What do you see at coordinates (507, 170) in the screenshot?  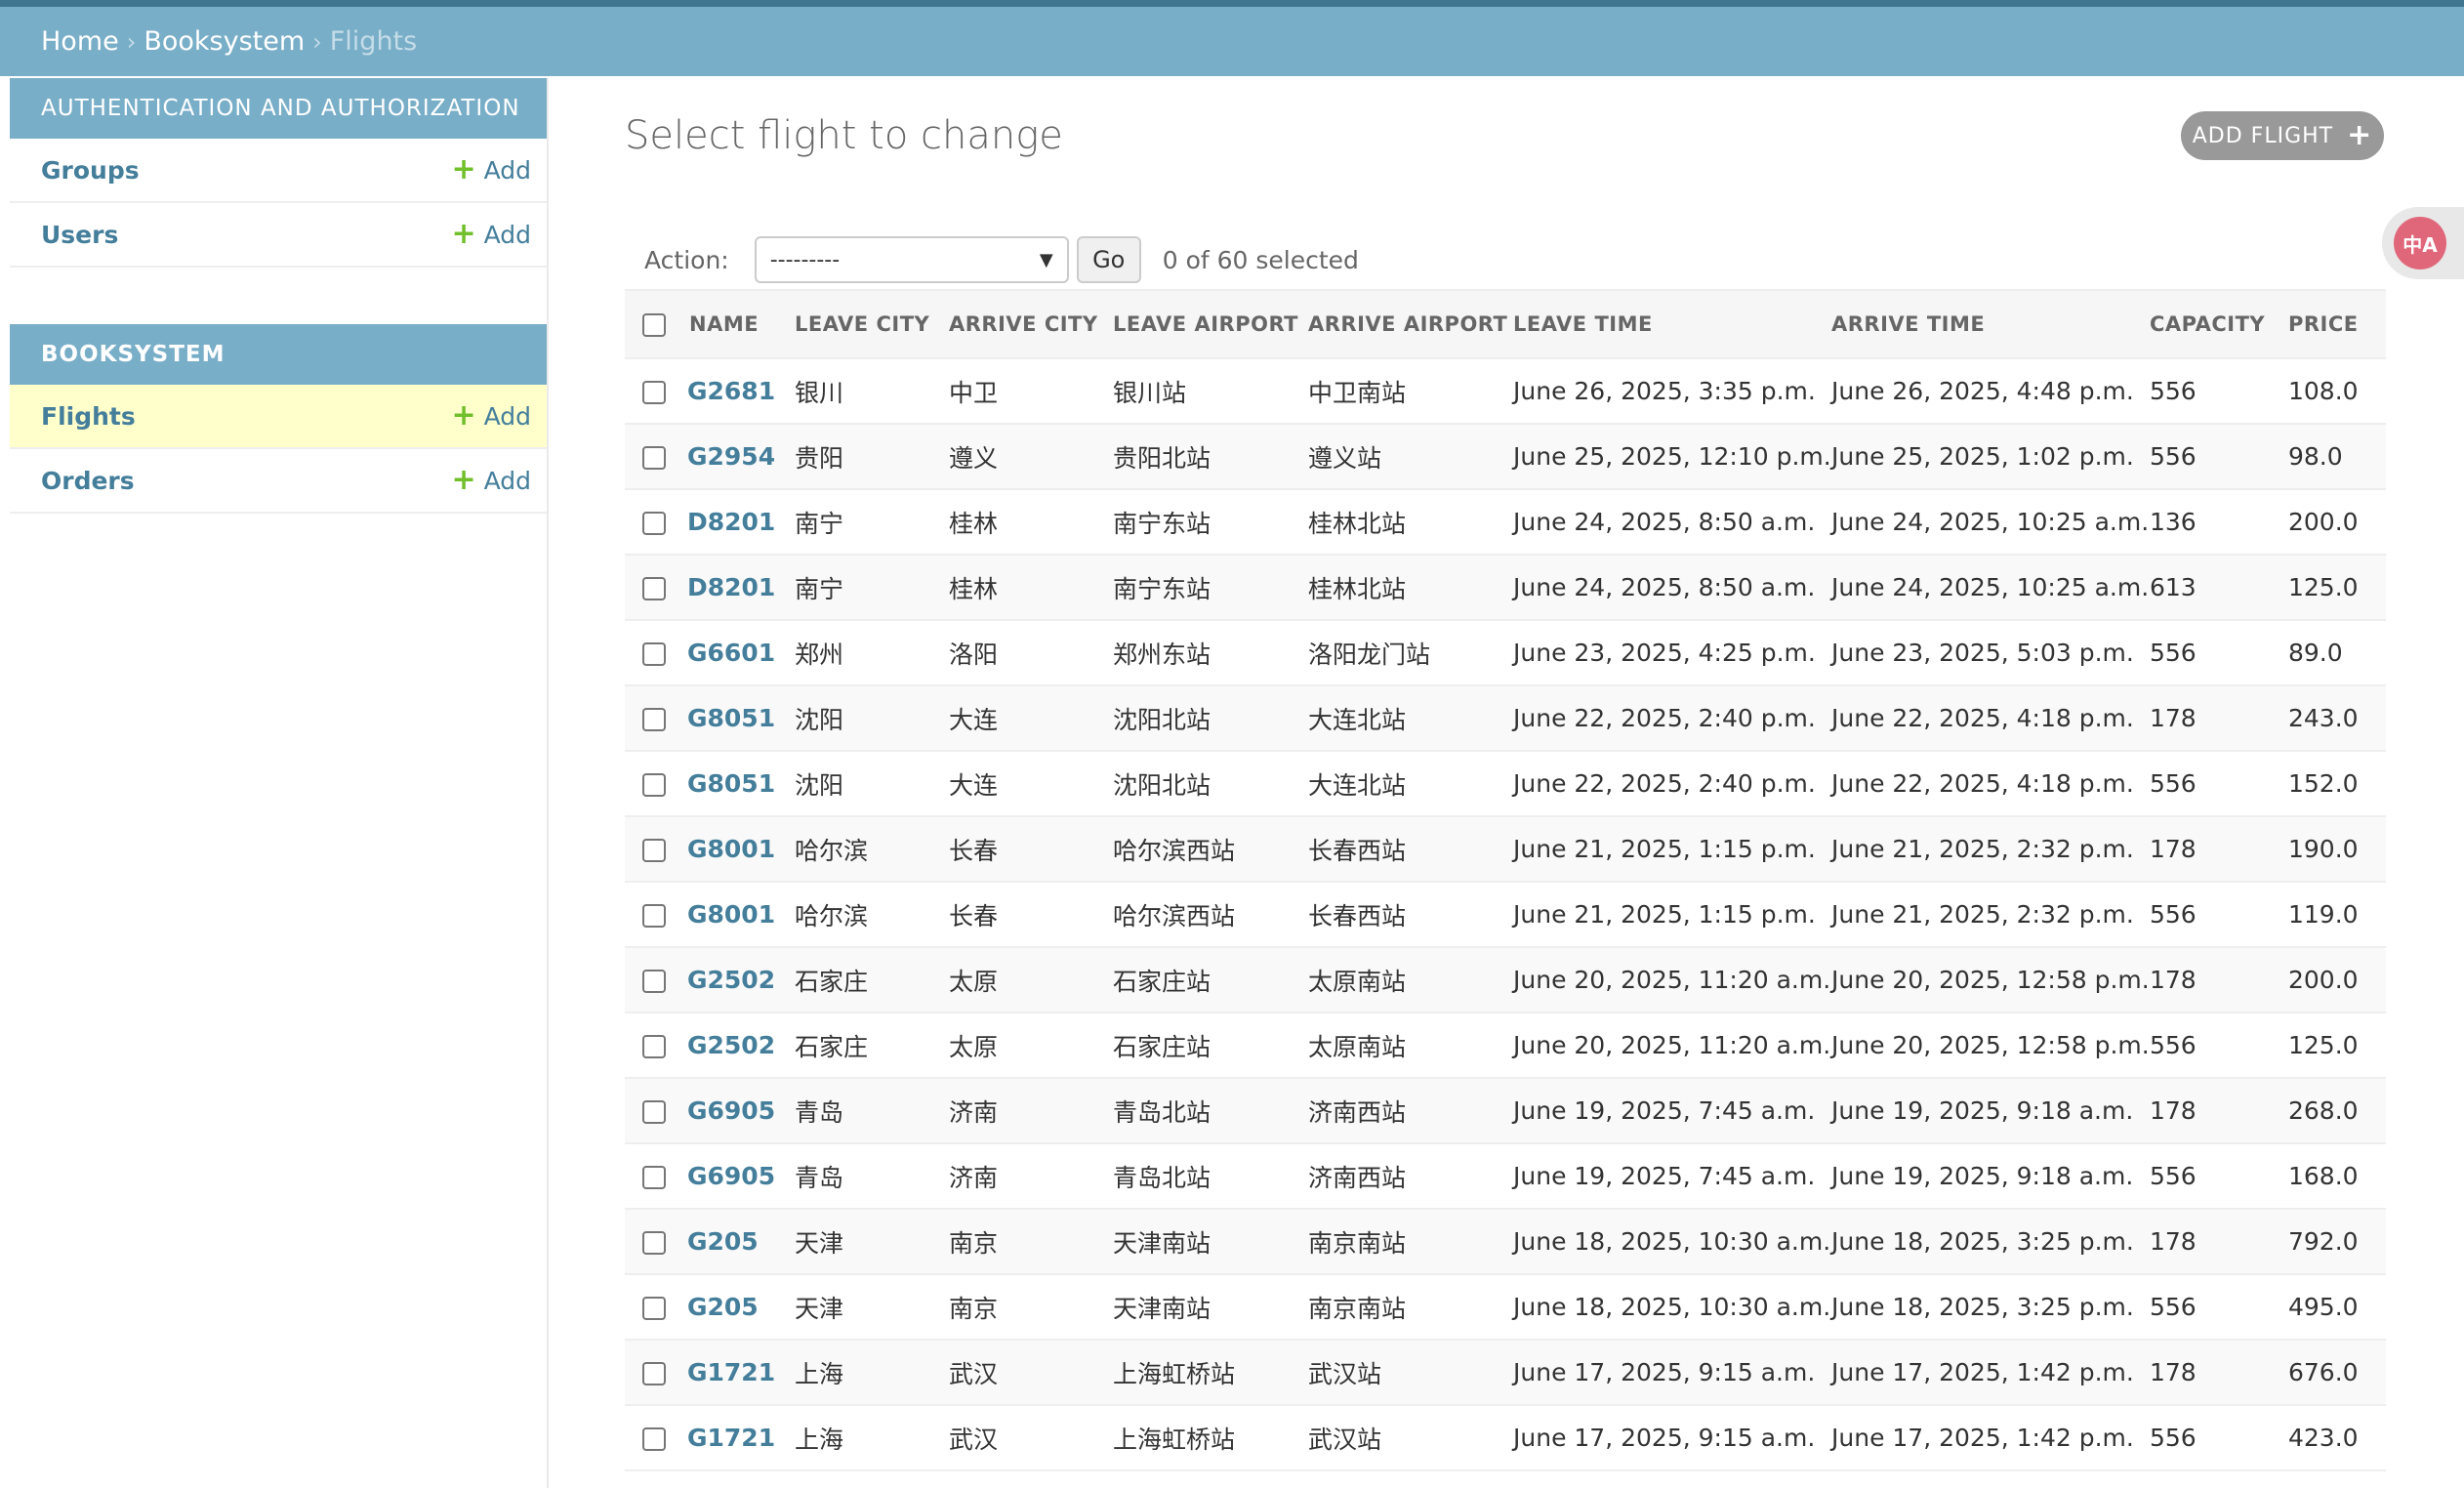 I see `add-label: Add` at bounding box center [507, 170].